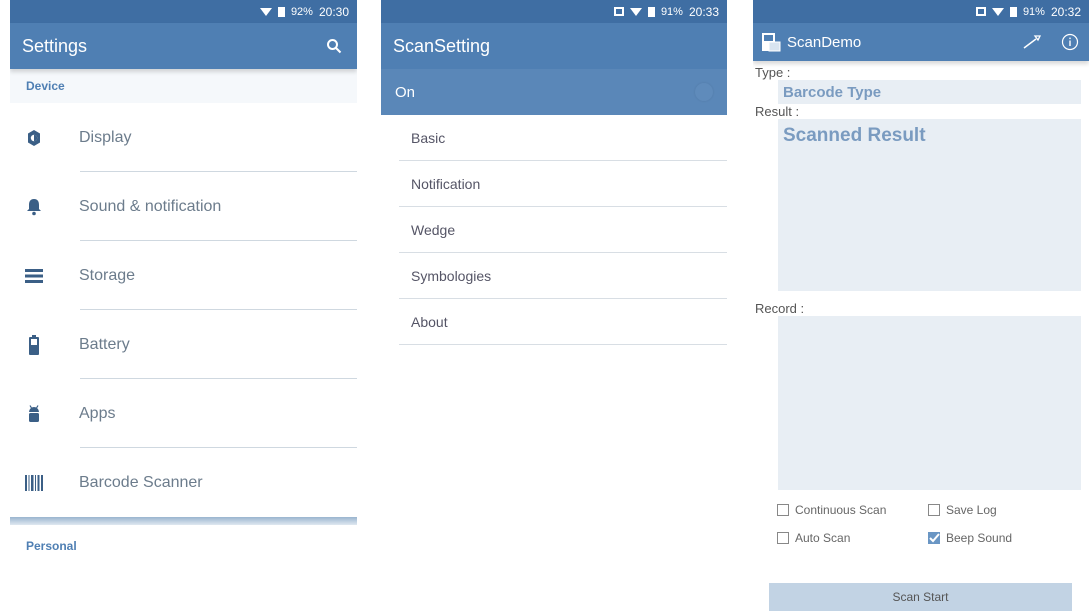 This screenshot has height=611, width=1089. Describe the element at coordinates (971, 510) in the screenshot. I see `option-label: Save Log` at that location.